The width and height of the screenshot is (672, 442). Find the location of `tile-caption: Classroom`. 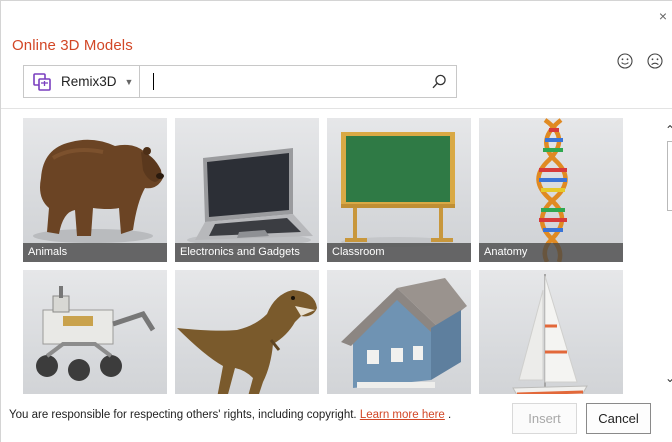

tile-caption: Classroom is located at coordinates (399, 252).